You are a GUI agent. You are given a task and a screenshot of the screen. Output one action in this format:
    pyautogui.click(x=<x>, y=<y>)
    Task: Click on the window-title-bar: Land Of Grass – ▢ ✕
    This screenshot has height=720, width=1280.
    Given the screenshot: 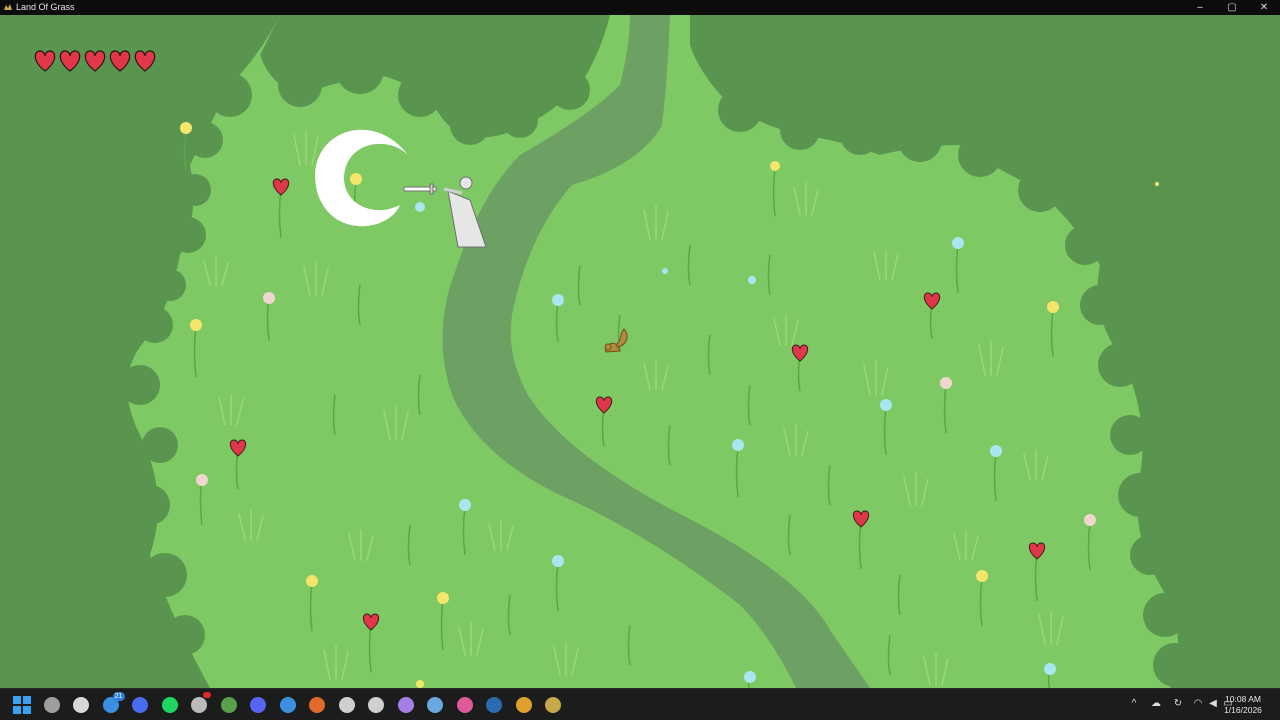 What is the action you would take?
    pyautogui.click(x=640, y=7)
    